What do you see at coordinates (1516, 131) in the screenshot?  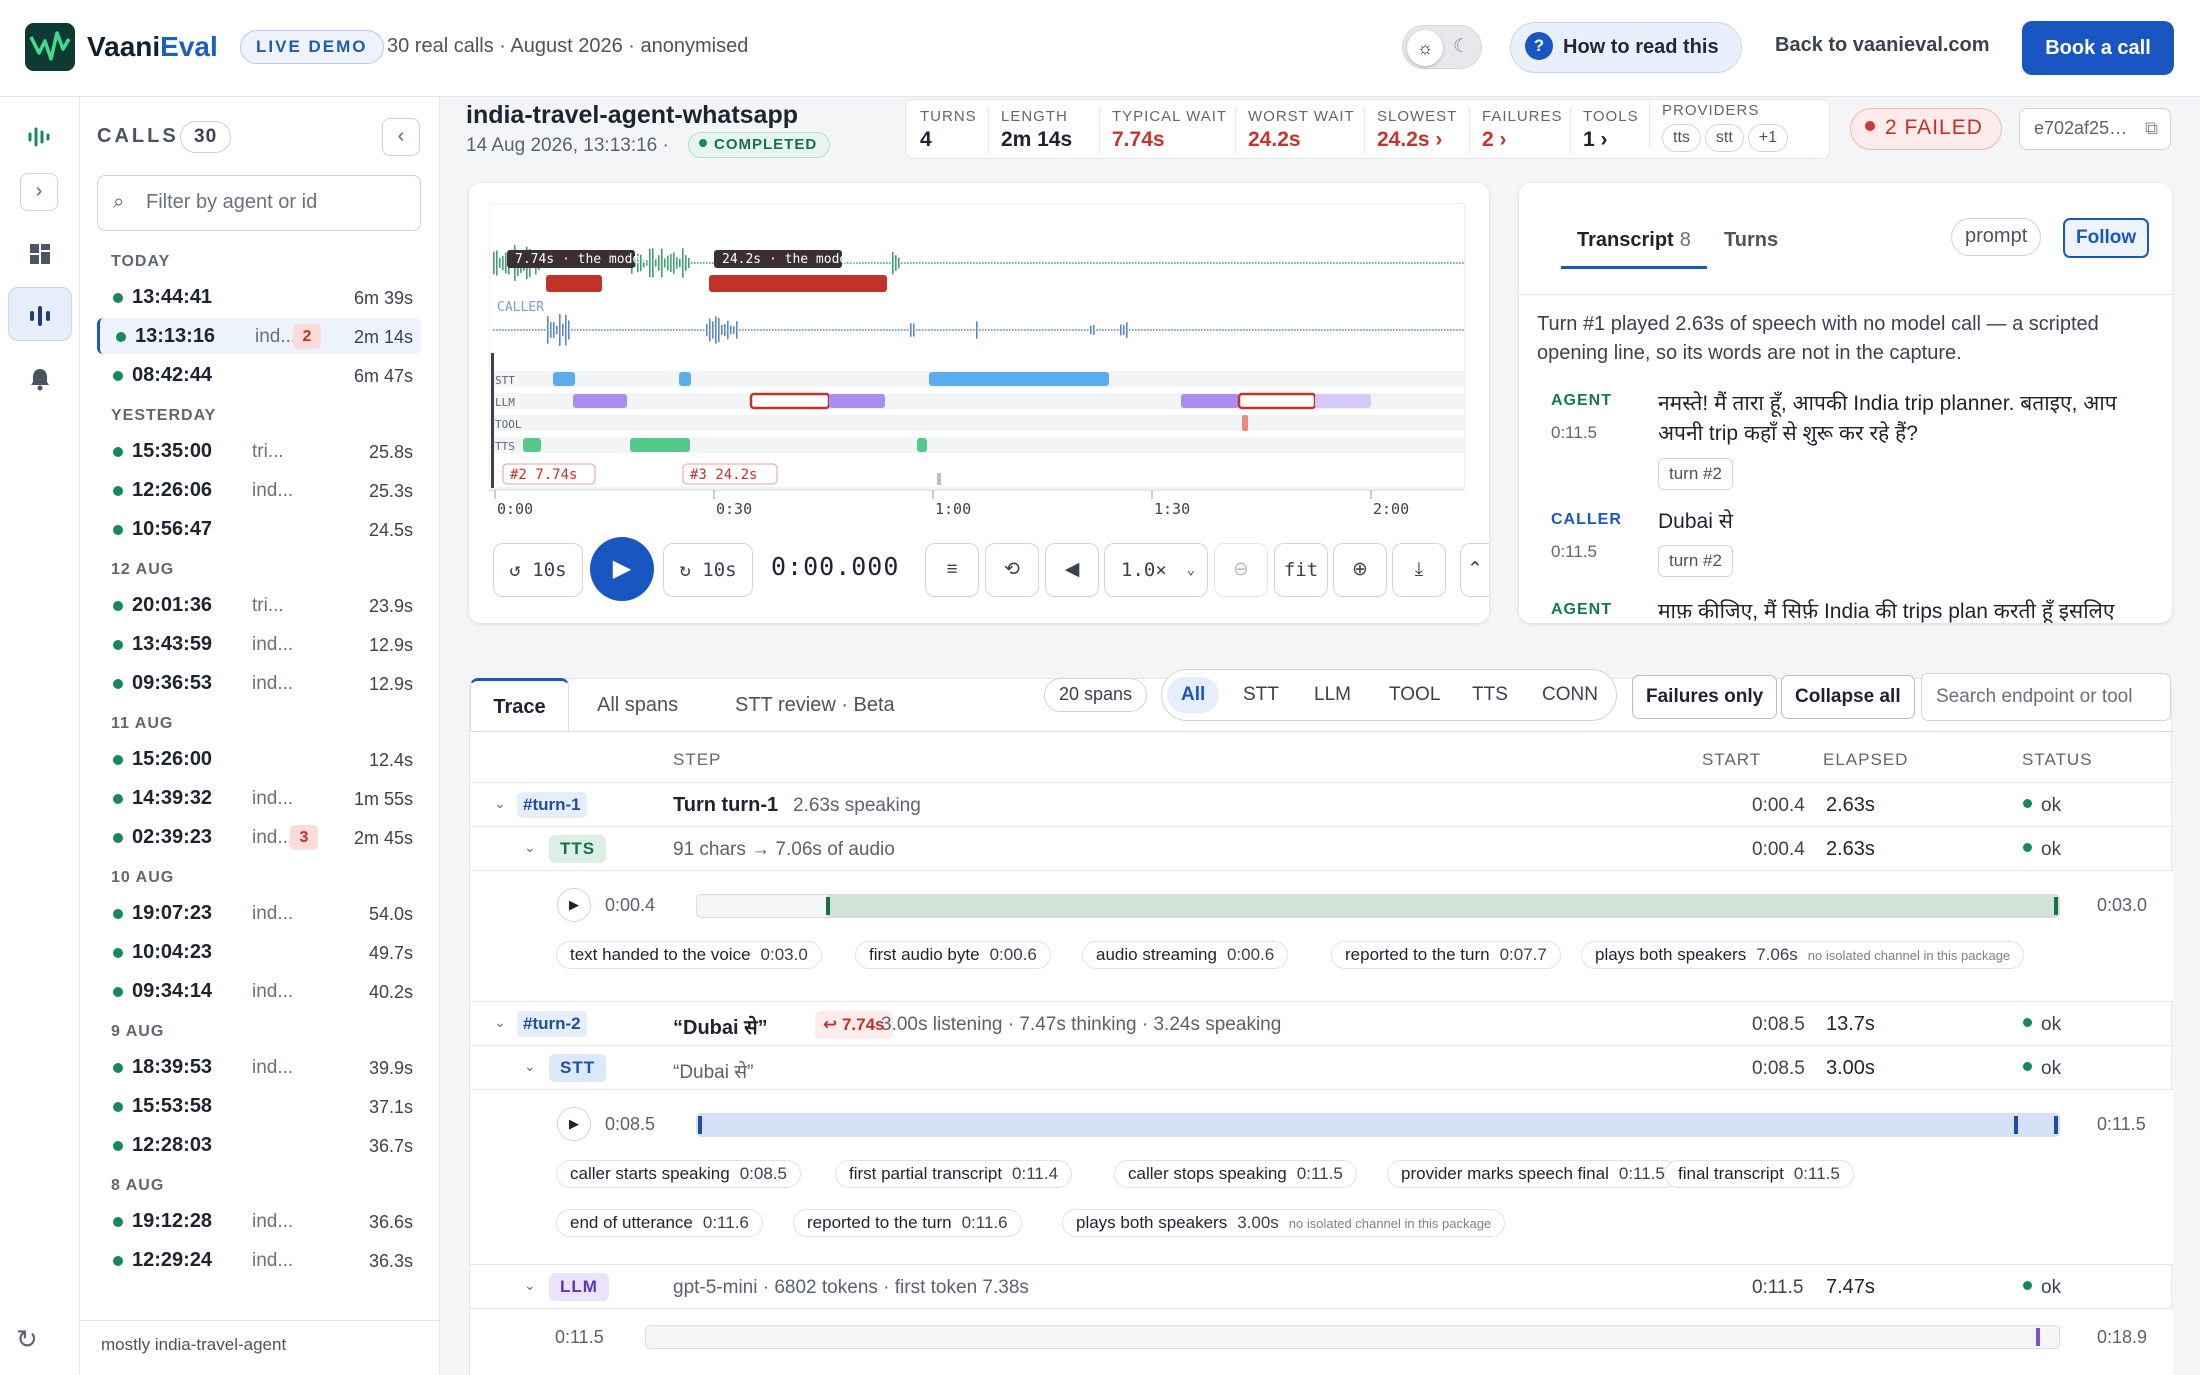 I see `stat-failures: FAILURES 2 ›` at bounding box center [1516, 131].